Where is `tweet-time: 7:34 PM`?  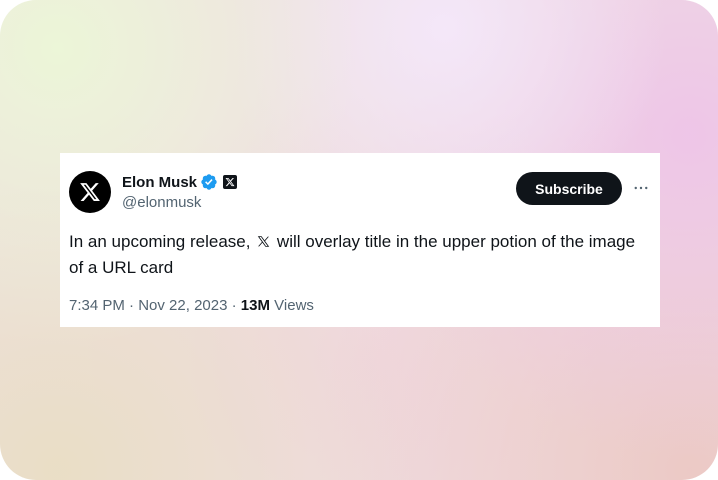 tweet-time: 7:34 PM is located at coordinates (97, 305).